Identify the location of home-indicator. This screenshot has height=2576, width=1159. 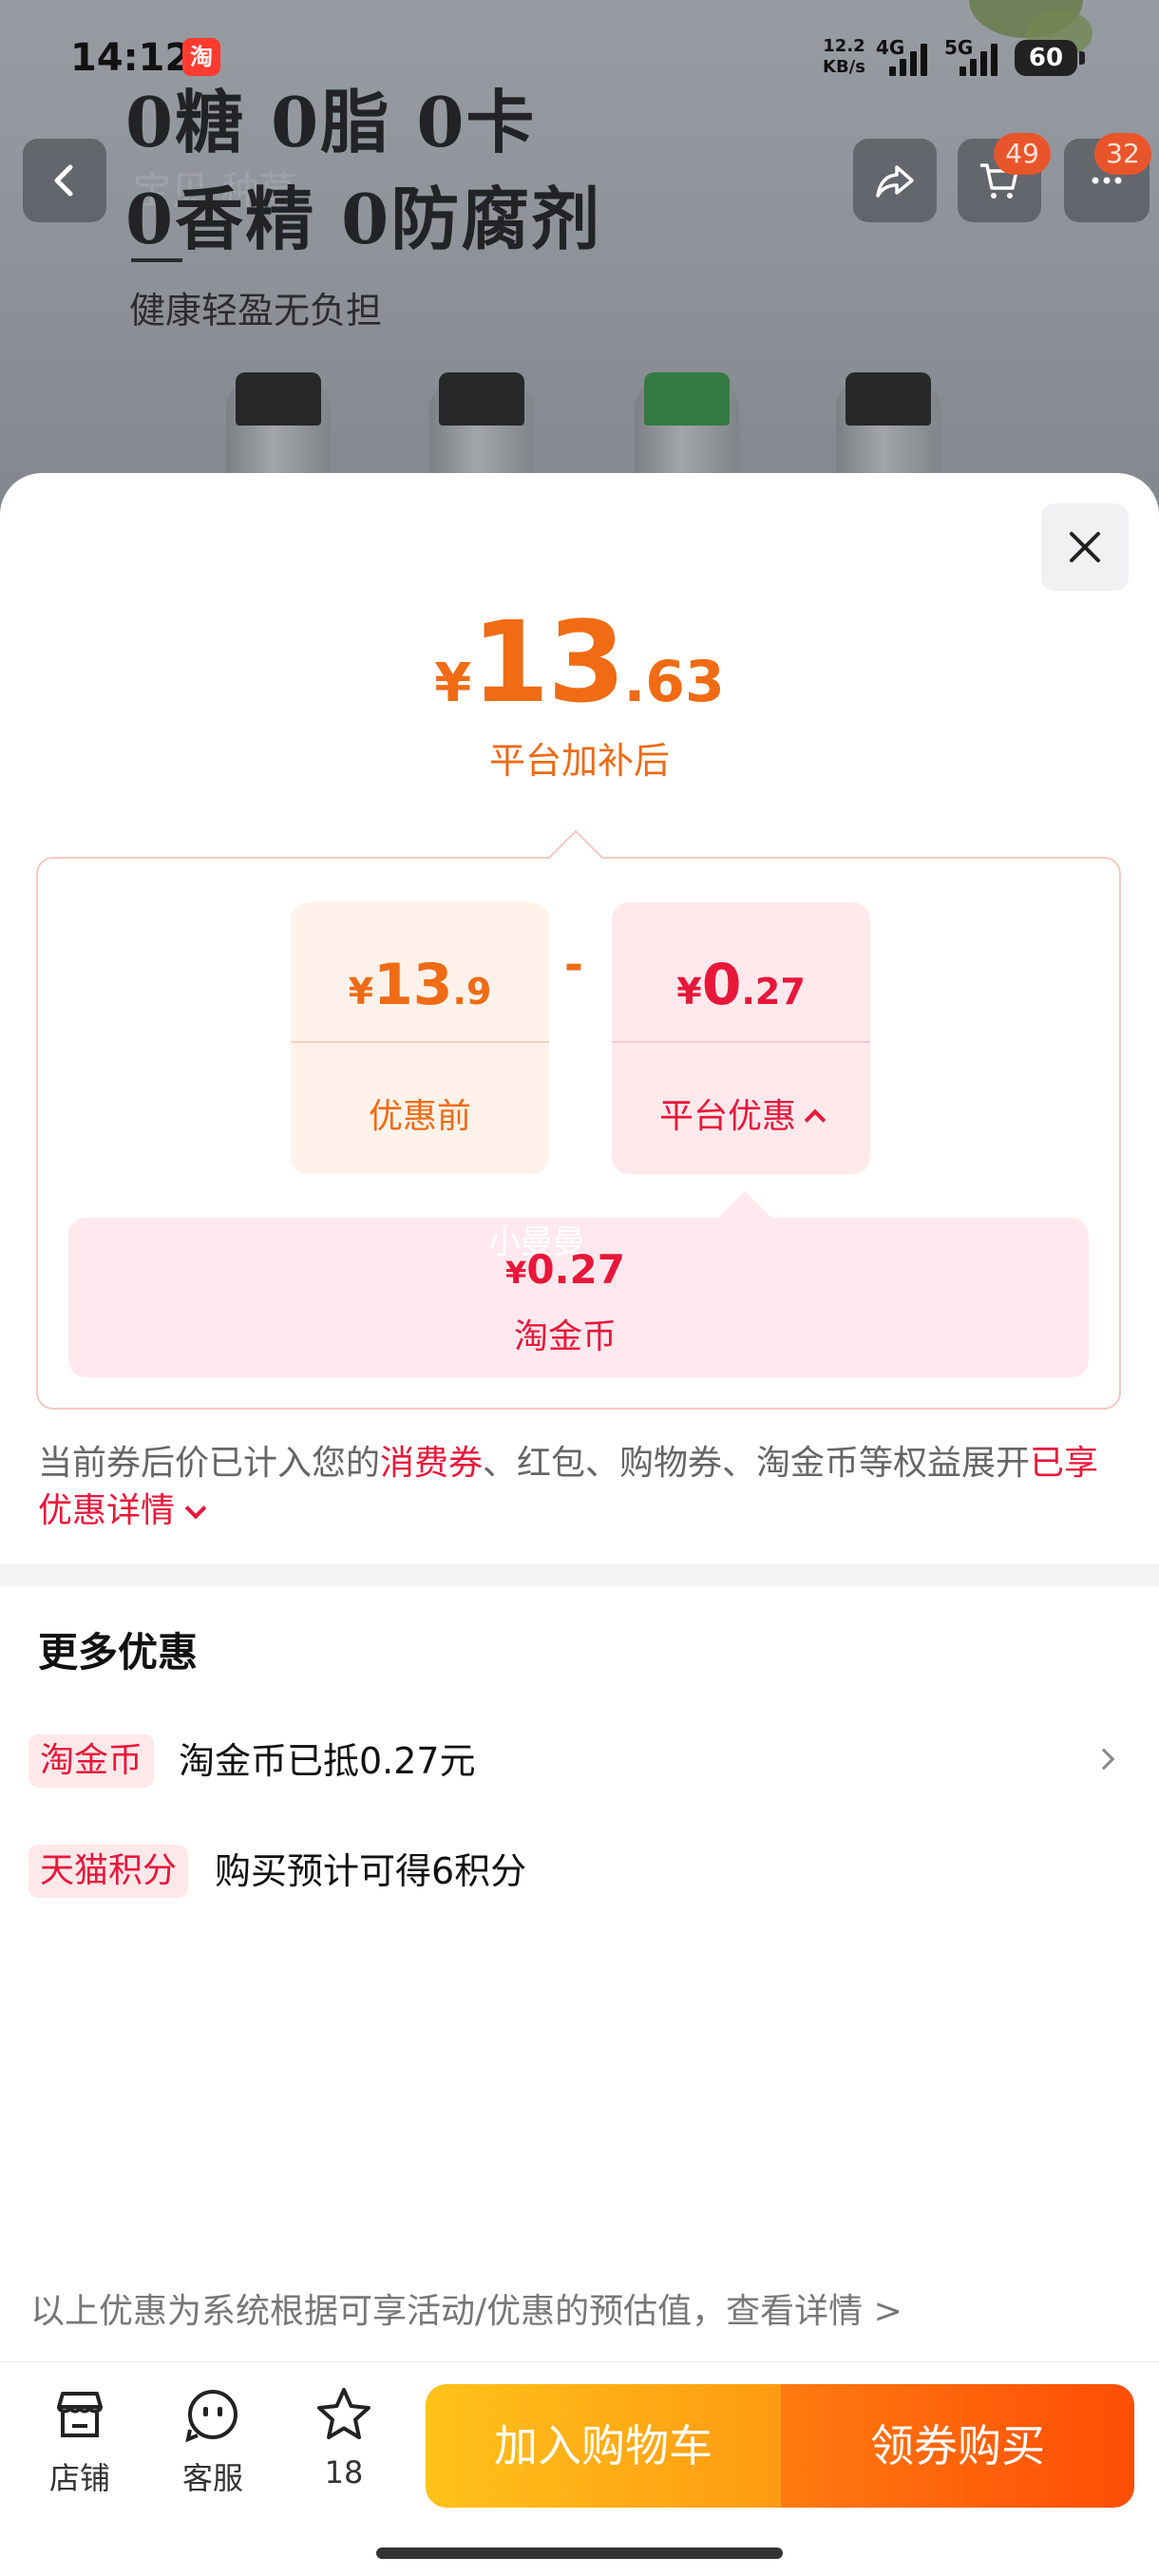
(579, 2553).